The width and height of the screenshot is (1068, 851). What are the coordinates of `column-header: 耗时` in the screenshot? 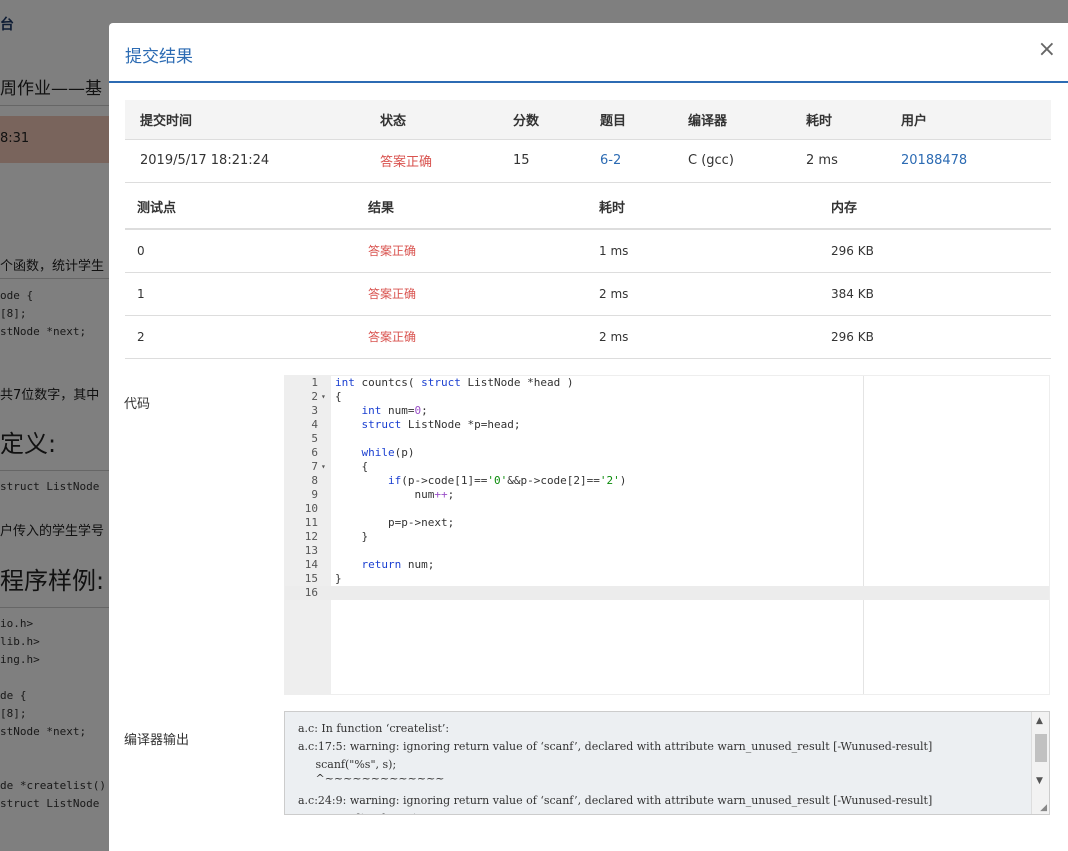 It's located at (853, 120).